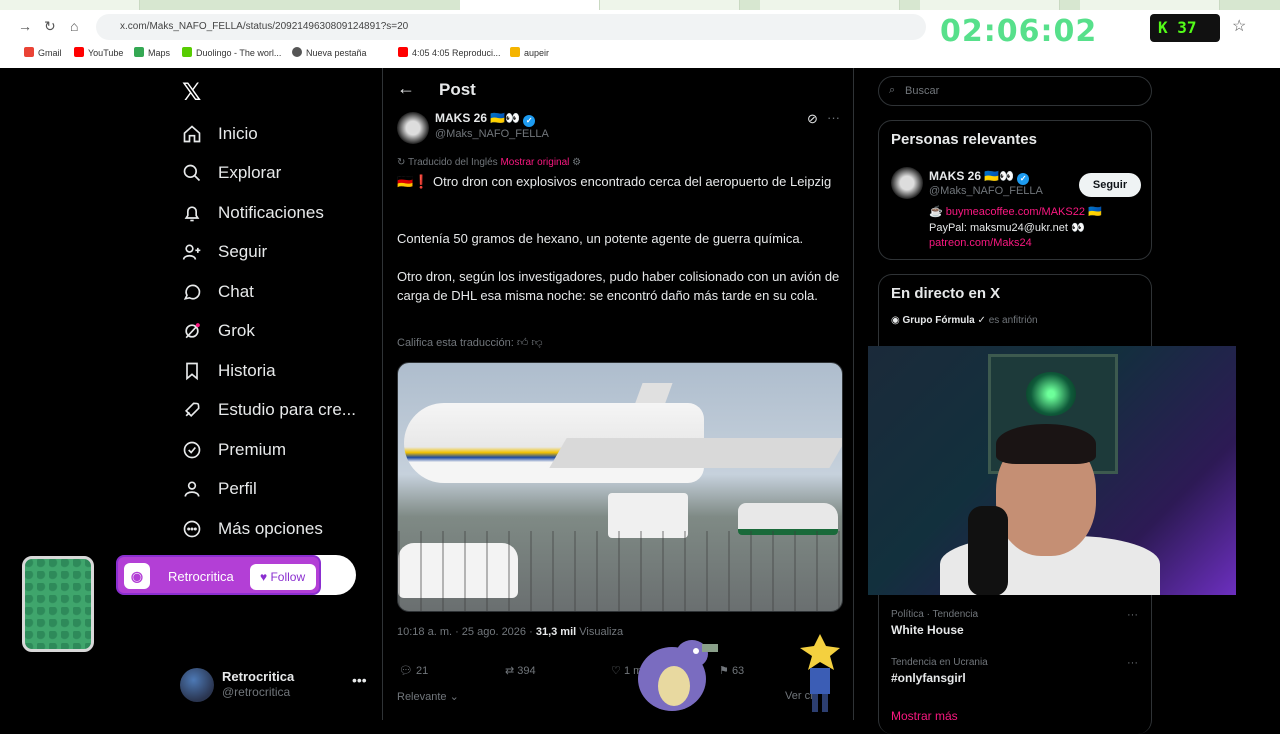 Image resolution: width=1280 pixels, height=734 pixels. Describe the element at coordinates (329, 52) in the screenshot. I see `bookmark-new-tab: Nueva pestaña` at that location.